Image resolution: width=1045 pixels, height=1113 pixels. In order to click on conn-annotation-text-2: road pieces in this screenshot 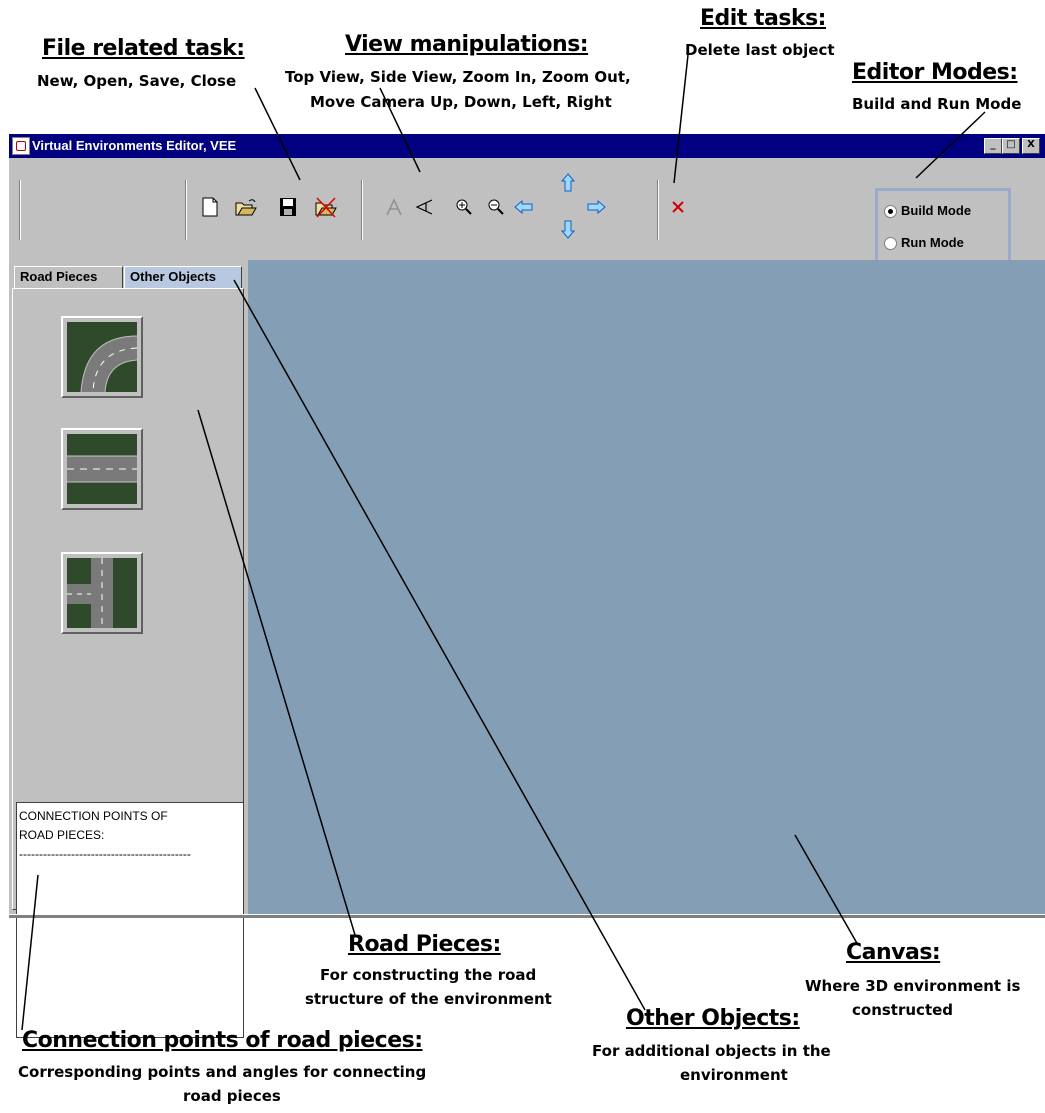, I will do `click(232, 1096)`.